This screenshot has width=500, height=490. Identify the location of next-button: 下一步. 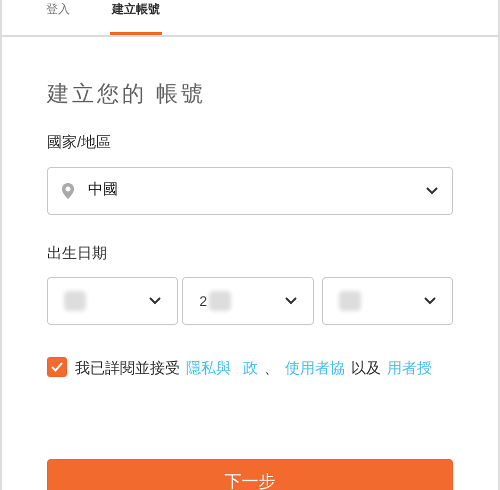
(250, 474).